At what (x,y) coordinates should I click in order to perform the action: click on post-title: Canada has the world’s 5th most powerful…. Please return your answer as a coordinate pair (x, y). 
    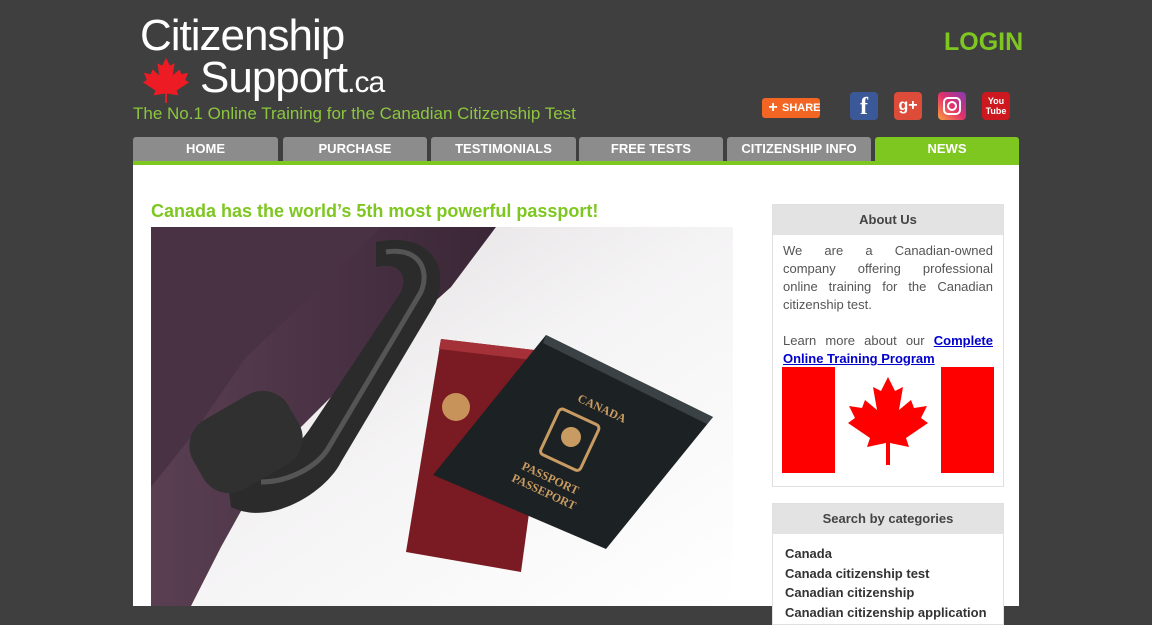
    Looking at the image, I should click on (374, 211).